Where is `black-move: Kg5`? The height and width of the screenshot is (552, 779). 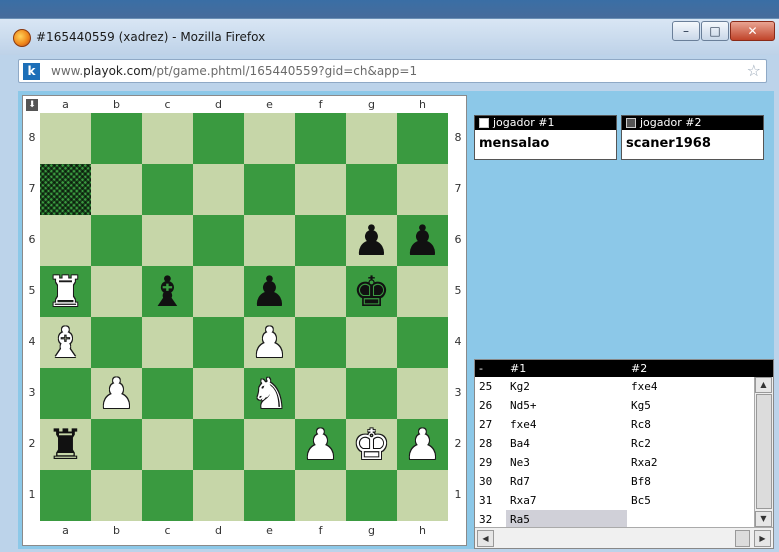 black-move: Kg5 is located at coordinates (691, 405).